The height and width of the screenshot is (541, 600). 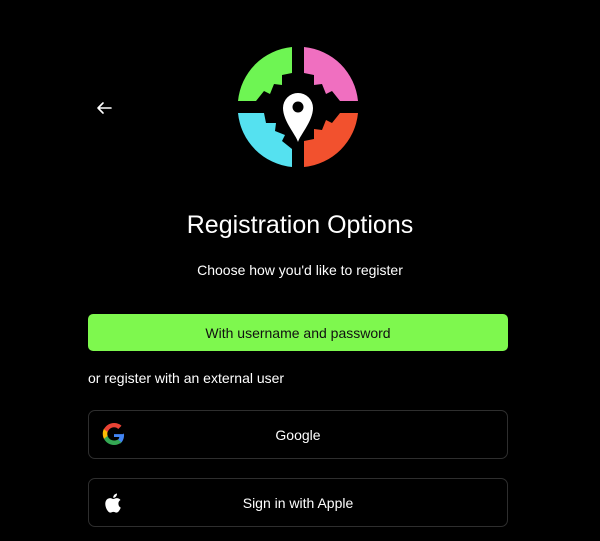 I want to click on back-button, so click(x=104, y=108).